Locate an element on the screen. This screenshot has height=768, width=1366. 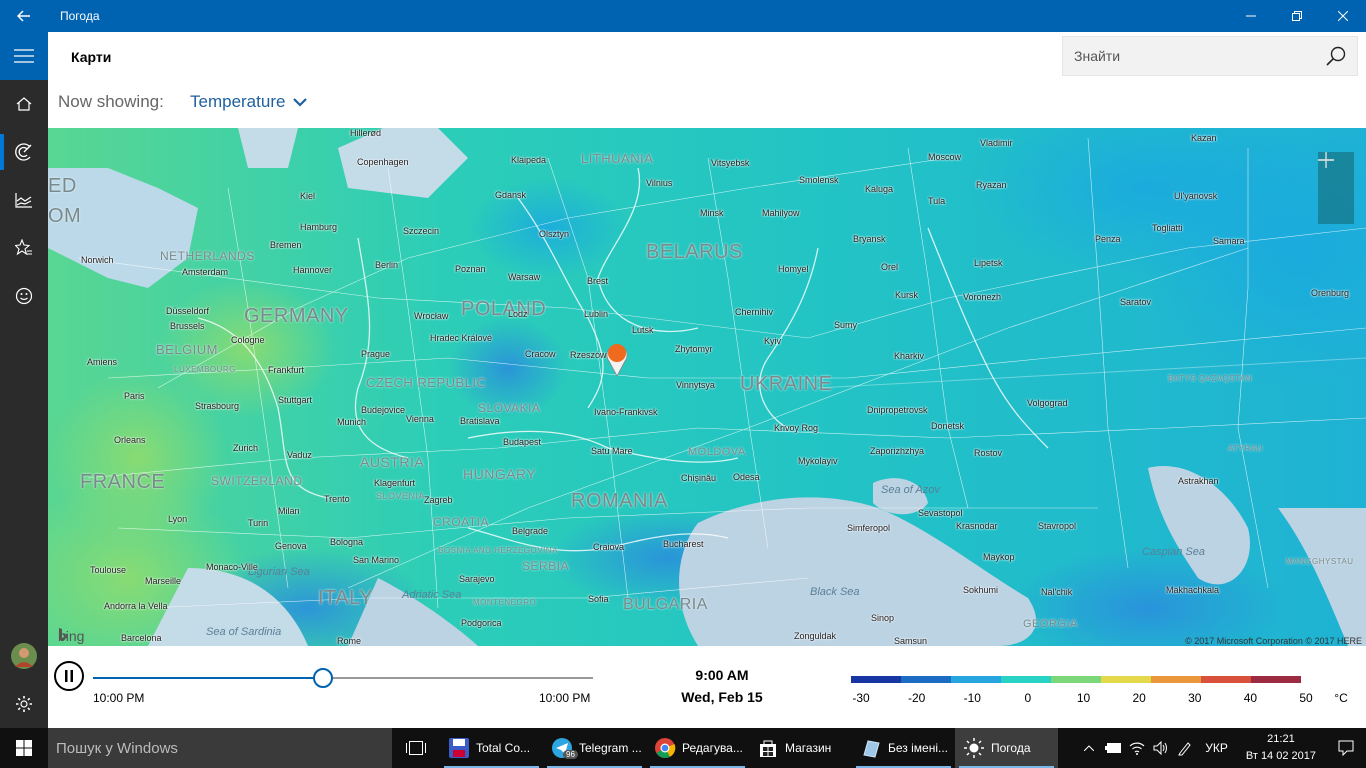
nav-historical is located at coordinates (24, 200).